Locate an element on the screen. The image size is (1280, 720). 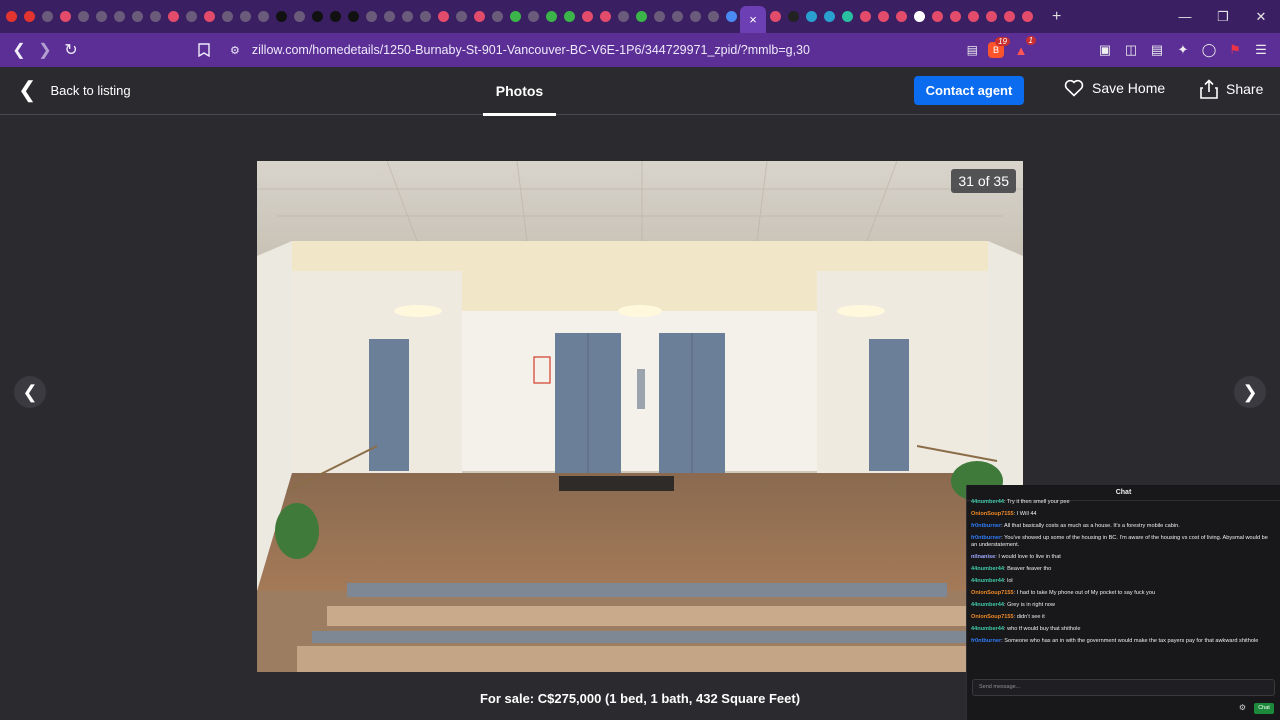
contact-agent-button: Contact agent is located at coordinates (969, 90).